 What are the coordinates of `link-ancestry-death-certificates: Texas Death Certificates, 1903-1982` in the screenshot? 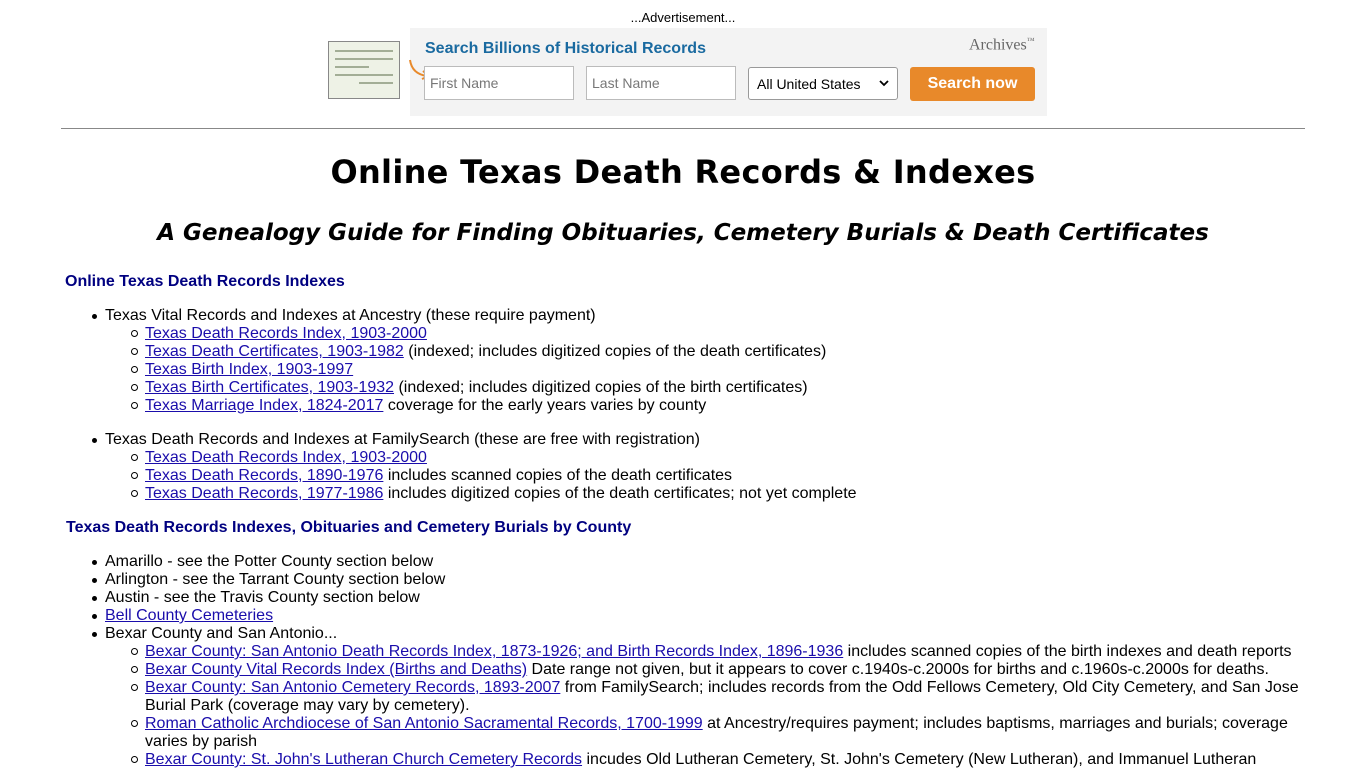 It's located at (274, 351).